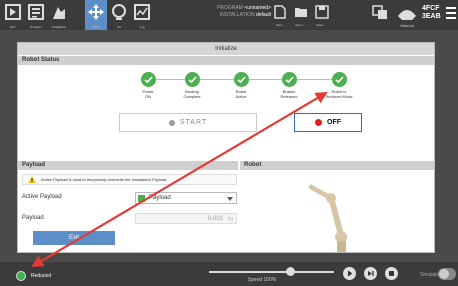 The width and height of the screenshot is (458, 286). I want to click on move-icon, so click(96, 12).